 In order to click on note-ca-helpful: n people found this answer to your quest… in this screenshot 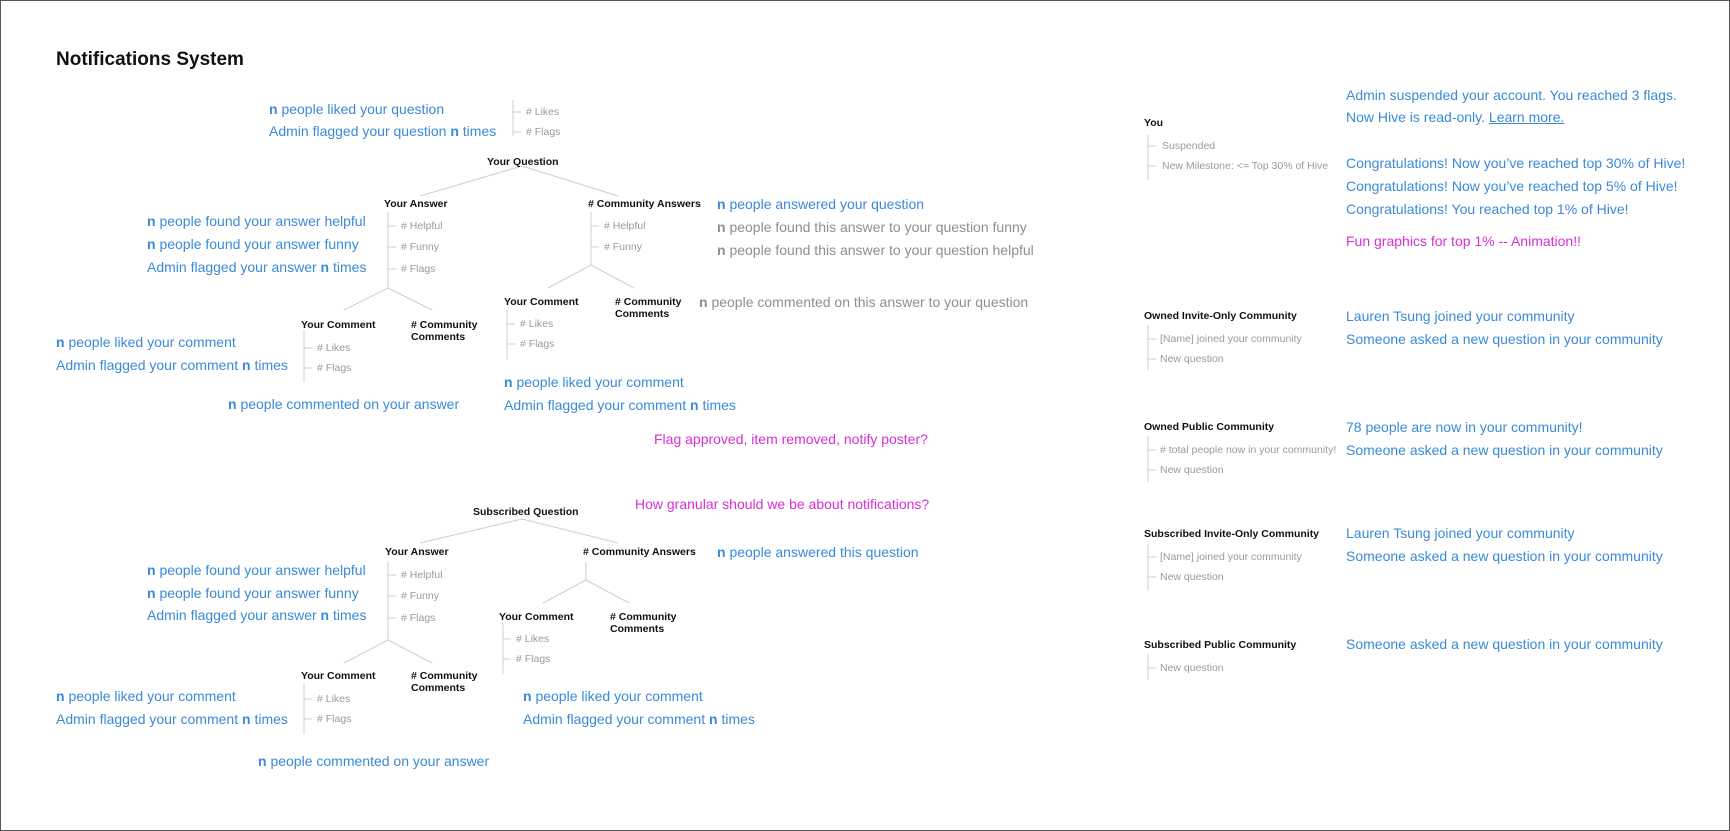, I will do `click(875, 250)`.